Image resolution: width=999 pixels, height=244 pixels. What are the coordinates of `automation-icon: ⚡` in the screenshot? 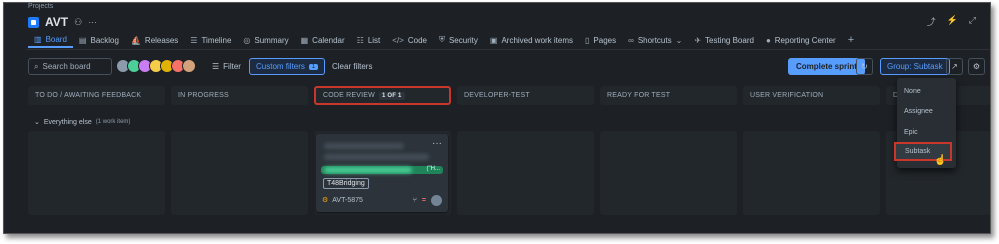 It's located at (952, 21).